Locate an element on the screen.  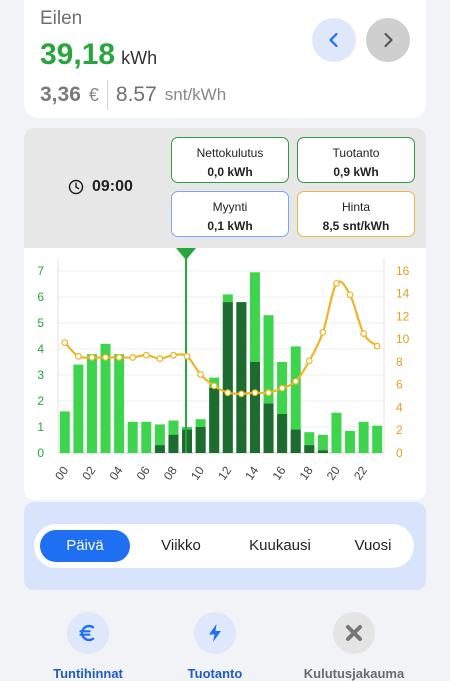
net-consumption-title: Nettokulutus is located at coordinates (230, 153).